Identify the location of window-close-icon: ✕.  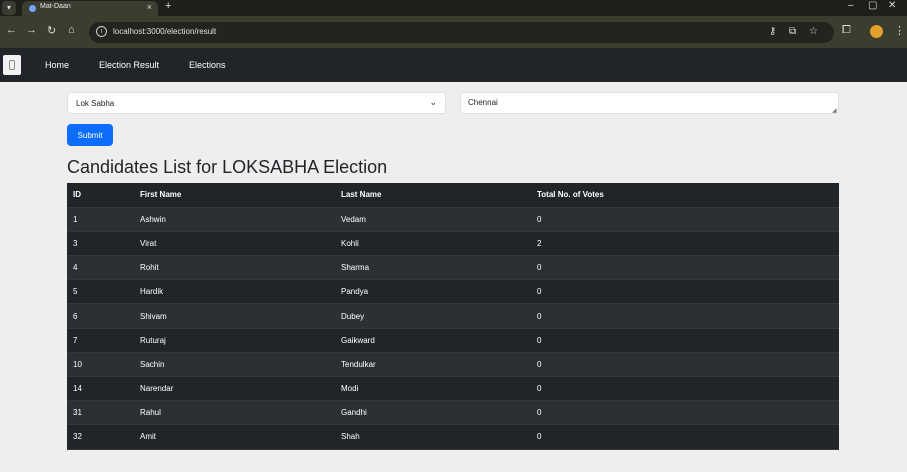
(892, 5).